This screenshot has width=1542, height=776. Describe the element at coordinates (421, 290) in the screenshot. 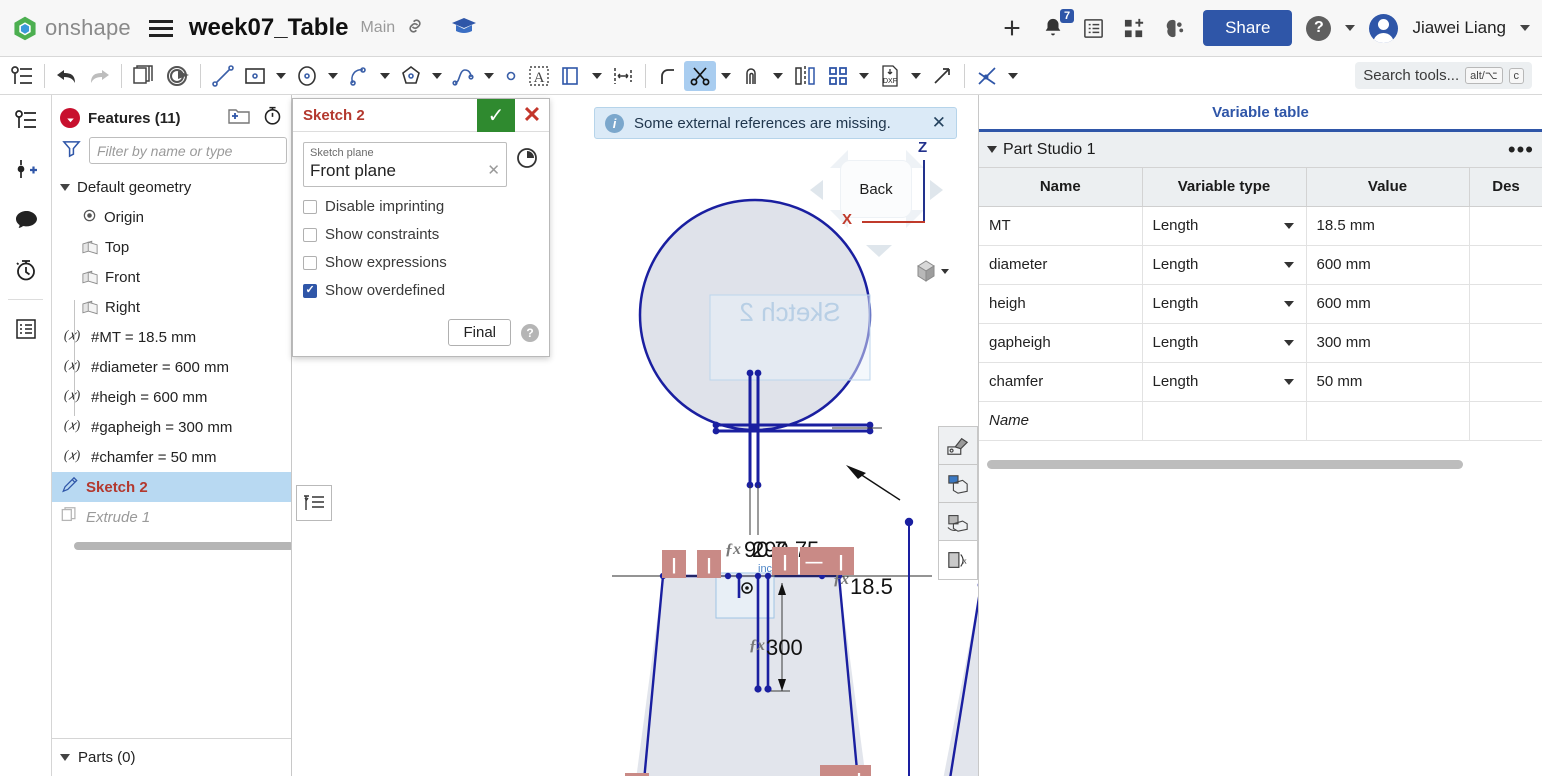

I see `checkbox-show-overdefined: Show overdefined` at that location.